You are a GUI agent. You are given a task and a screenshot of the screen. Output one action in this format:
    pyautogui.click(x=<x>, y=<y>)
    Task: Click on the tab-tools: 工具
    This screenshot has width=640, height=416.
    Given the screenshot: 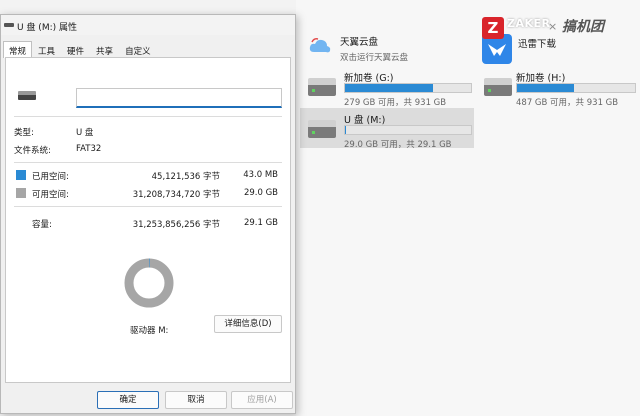 What is the action you would take?
    pyautogui.click(x=46, y=49)
    